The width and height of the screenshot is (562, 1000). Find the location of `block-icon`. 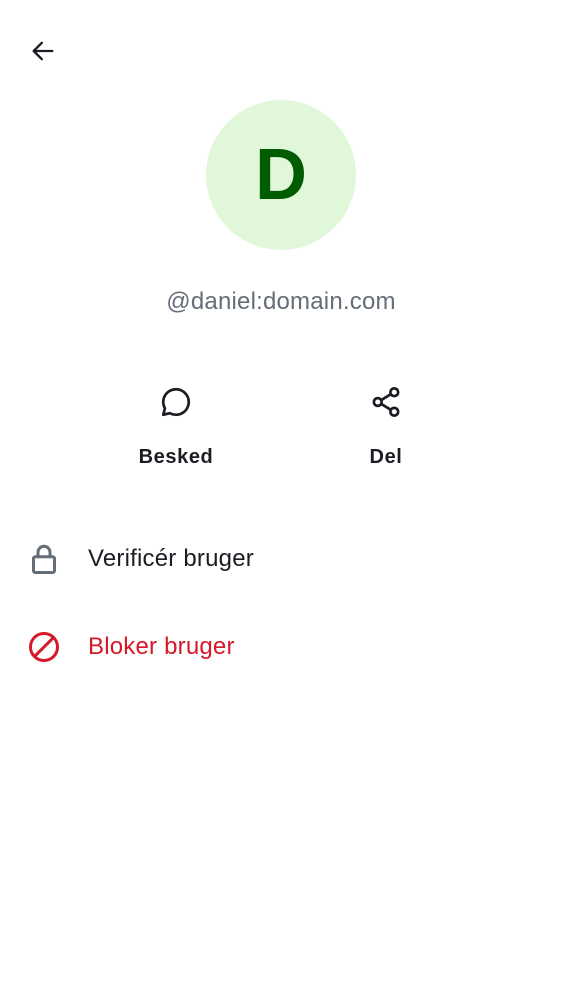

block-icon is located at coordinates (44, 647).